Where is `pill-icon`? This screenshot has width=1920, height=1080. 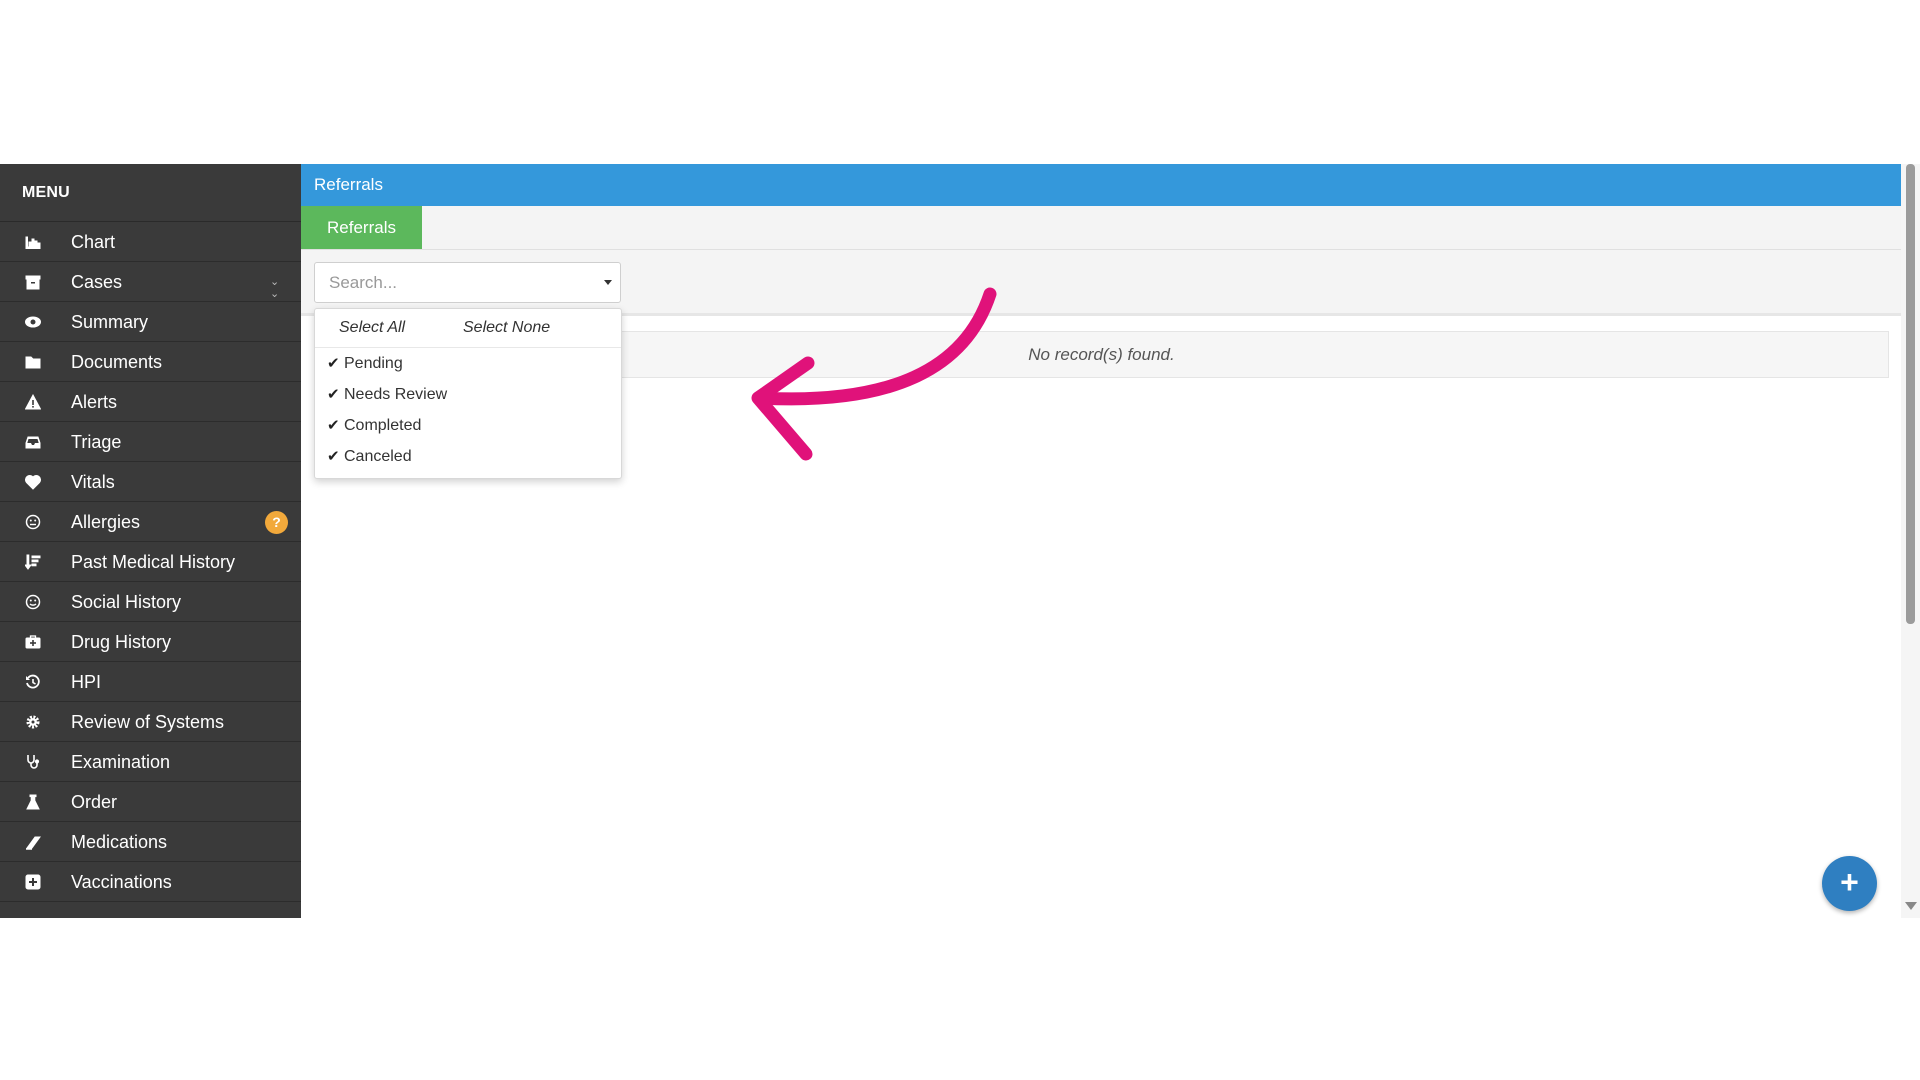
pill-icon is located at coordinates (33, 842).